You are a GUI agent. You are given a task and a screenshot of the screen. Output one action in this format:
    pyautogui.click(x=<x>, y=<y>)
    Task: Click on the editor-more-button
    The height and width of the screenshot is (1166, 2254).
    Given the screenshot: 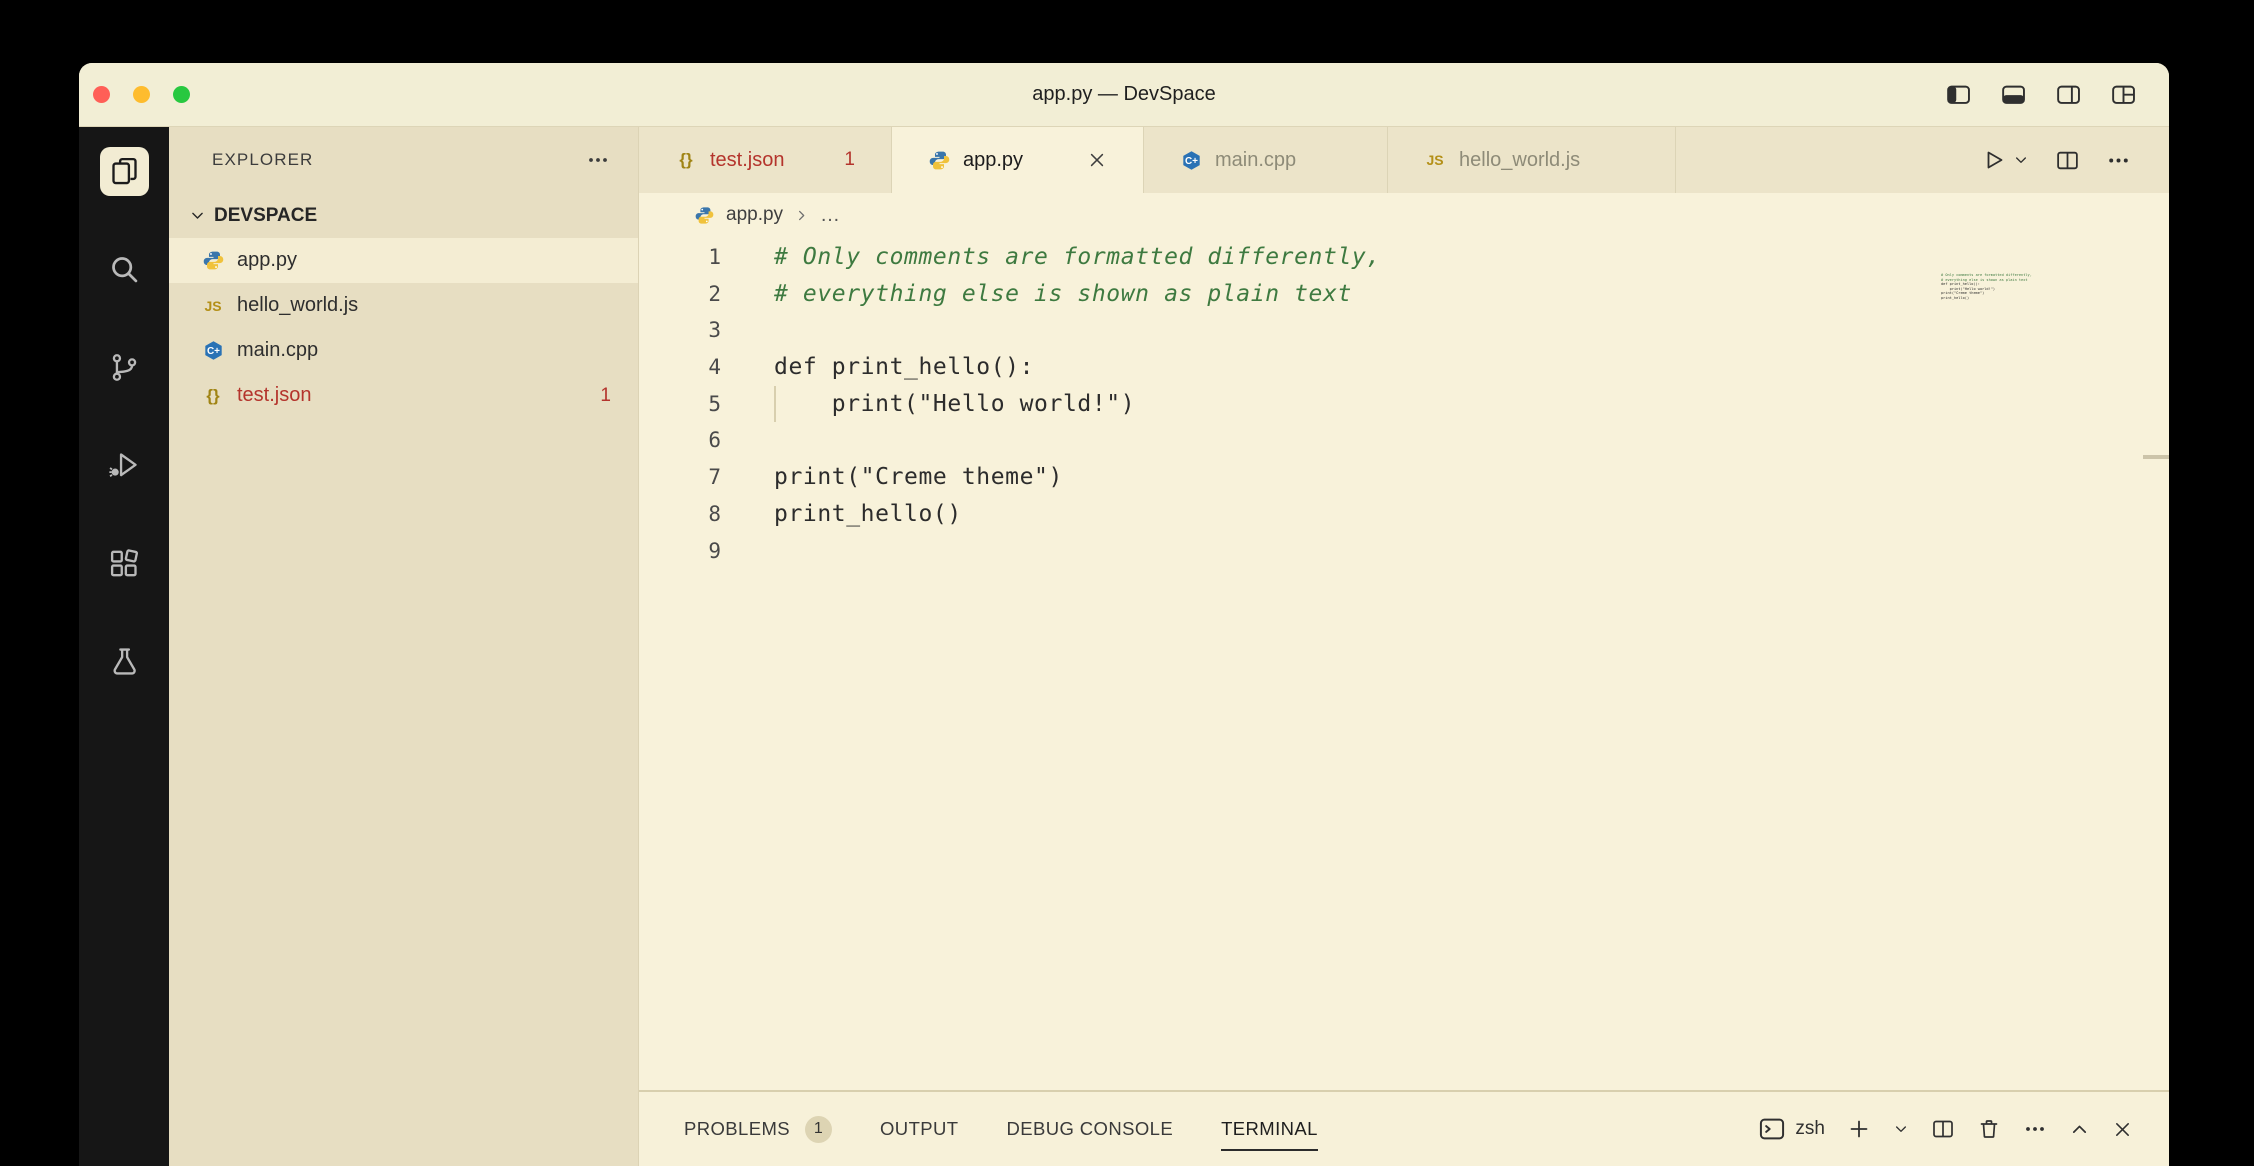 What is the action you would take?
    pyautogui.click(x=2118, y=160)
    